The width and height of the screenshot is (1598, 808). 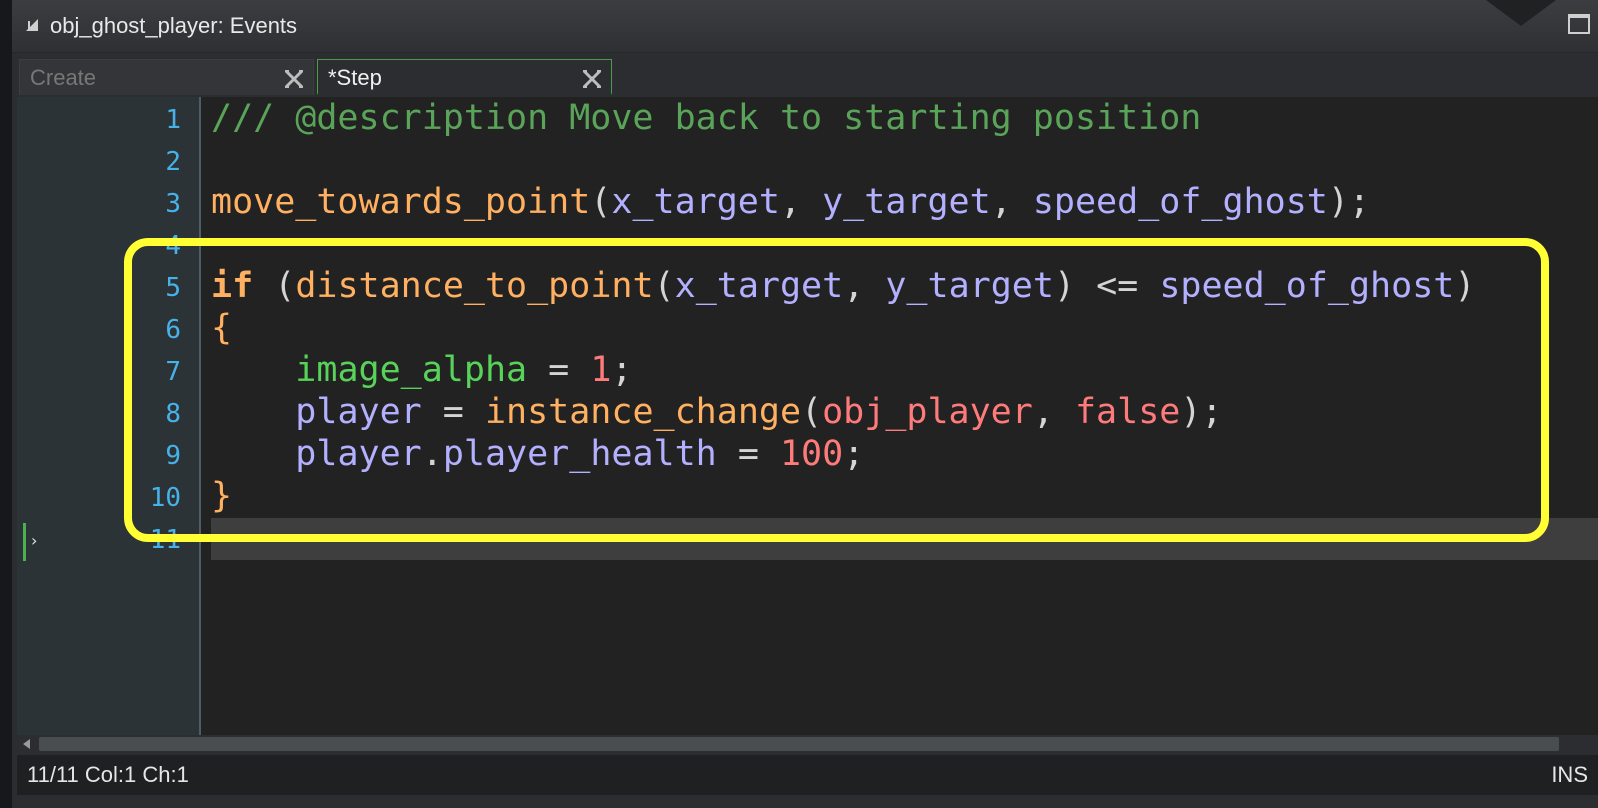 I want to click on resize-grip-icon, so click(x=32, y=25).